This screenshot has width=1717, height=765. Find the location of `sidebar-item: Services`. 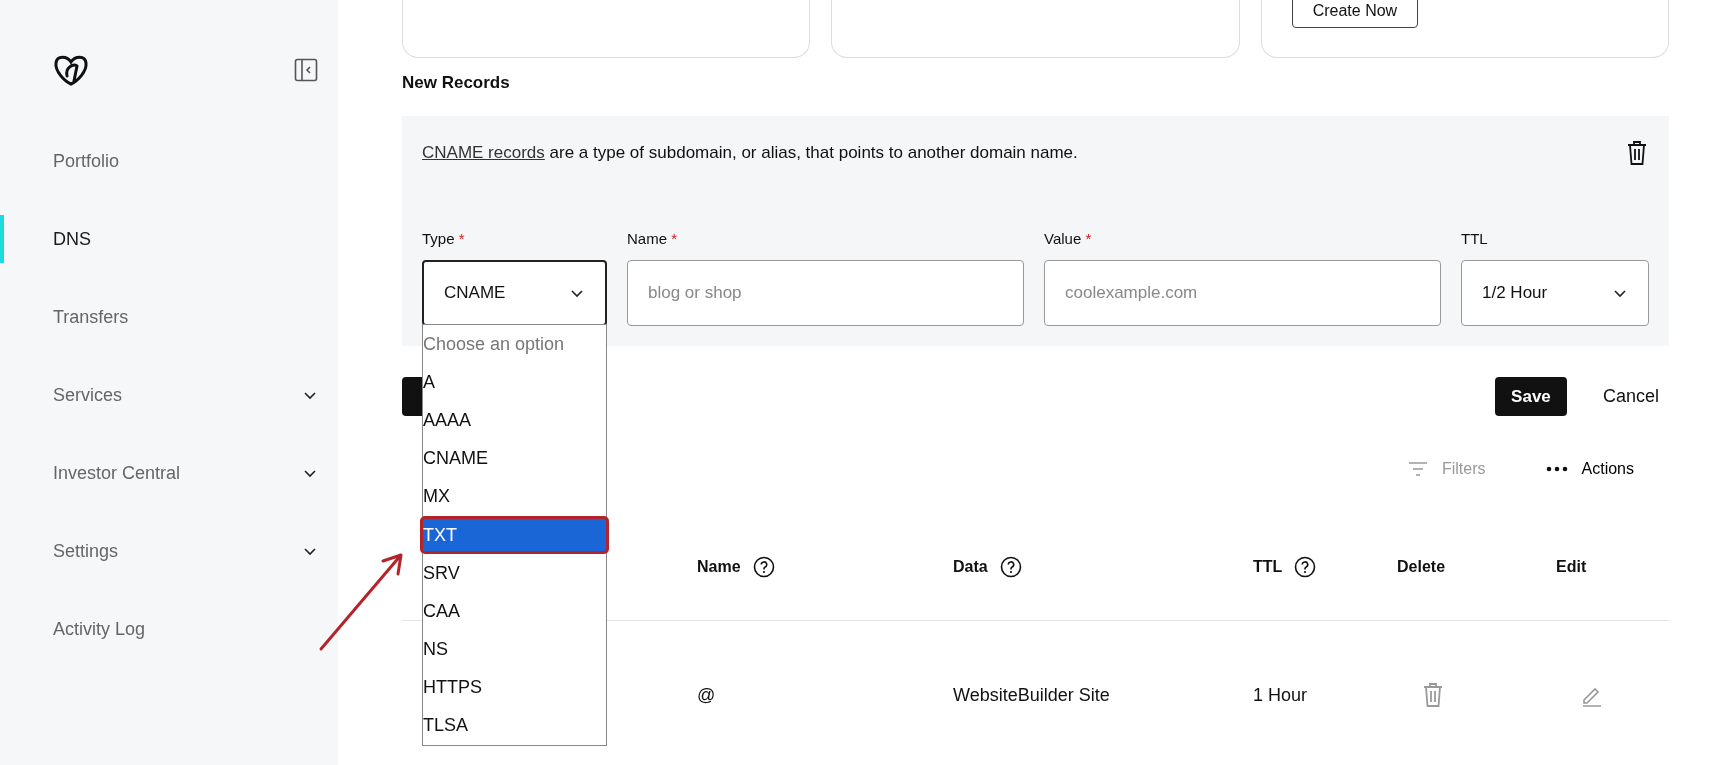

sidebar-item: Services is located at coordinates (169, 395).